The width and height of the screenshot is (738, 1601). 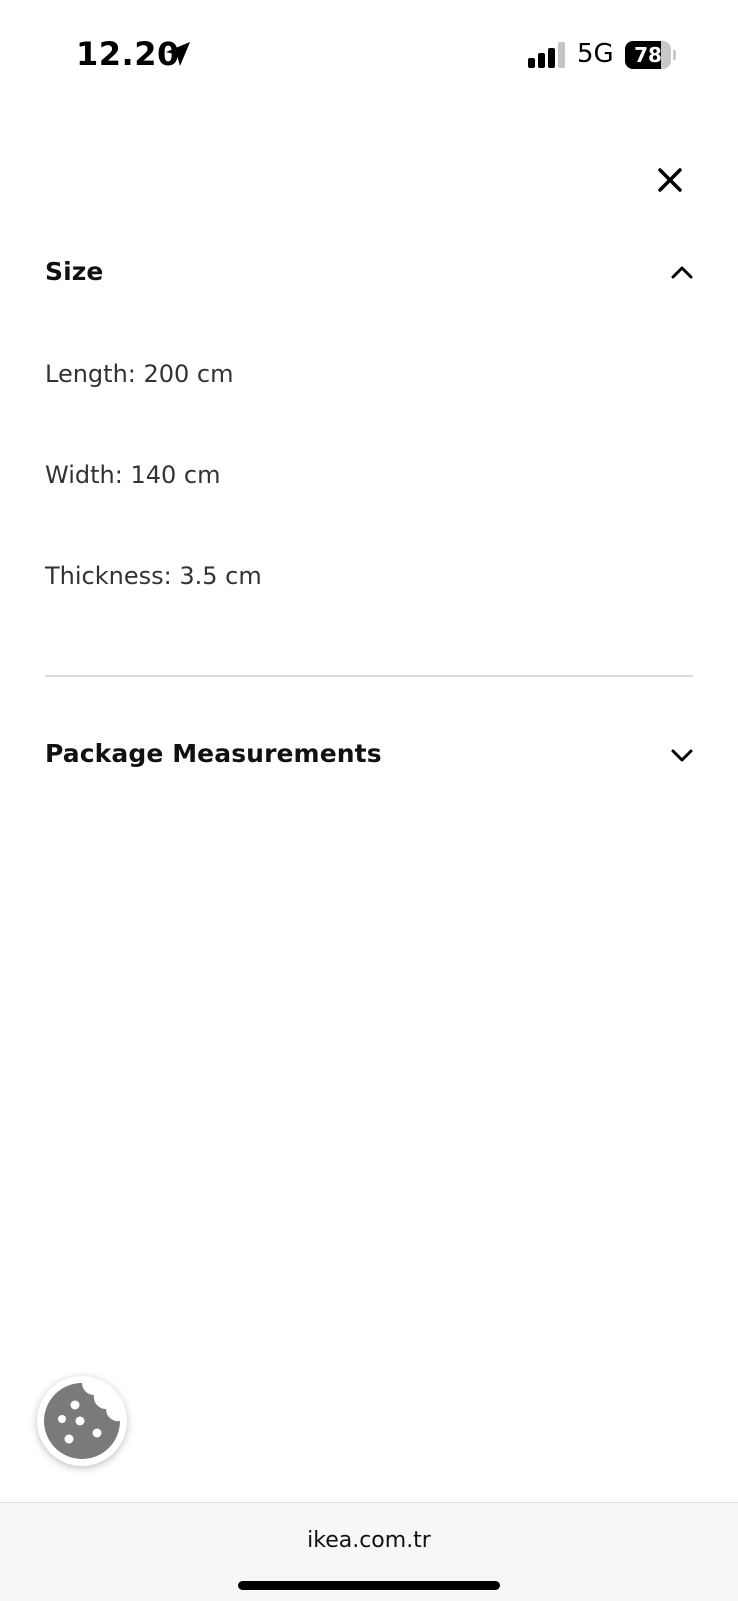 I want to click on size-length: Length: 200 cm, so click(x=139, y=374).